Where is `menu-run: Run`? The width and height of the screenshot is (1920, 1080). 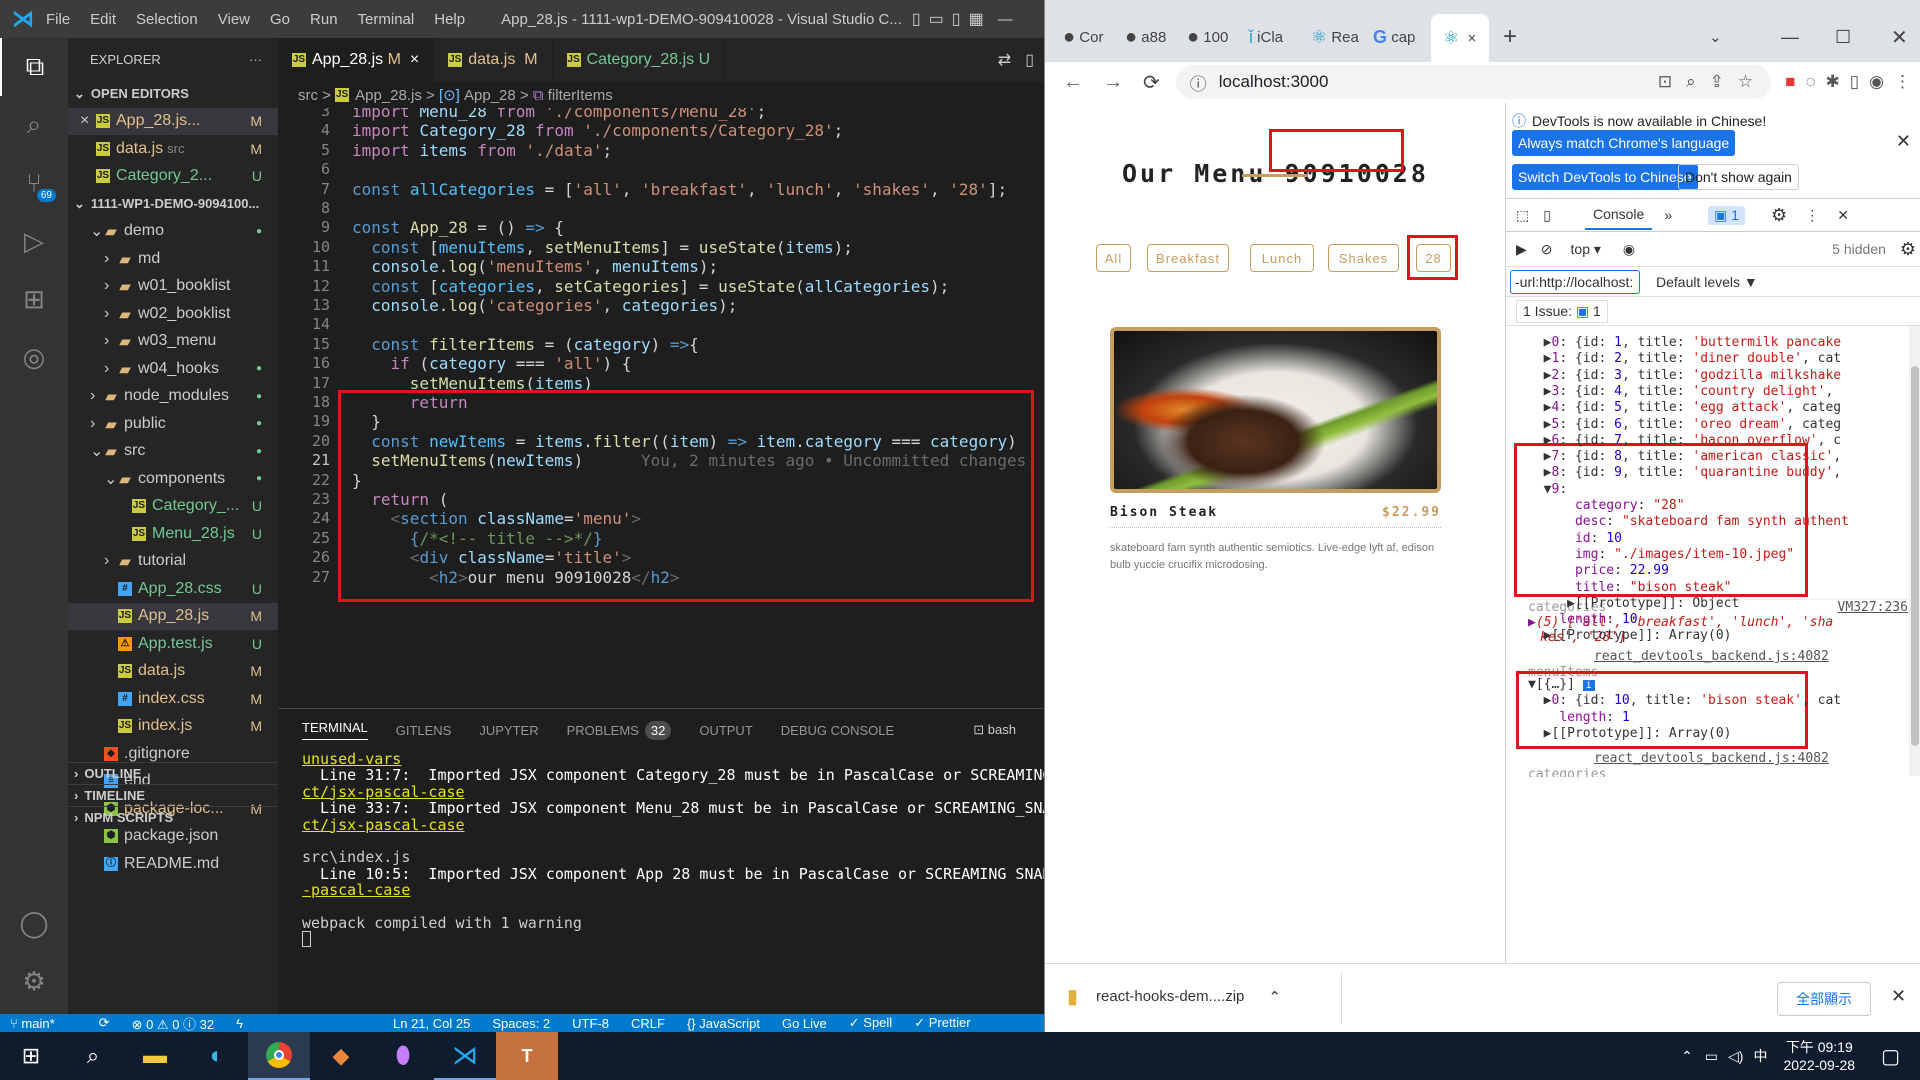
menu-run: Run is located at coordinates (324, 19).